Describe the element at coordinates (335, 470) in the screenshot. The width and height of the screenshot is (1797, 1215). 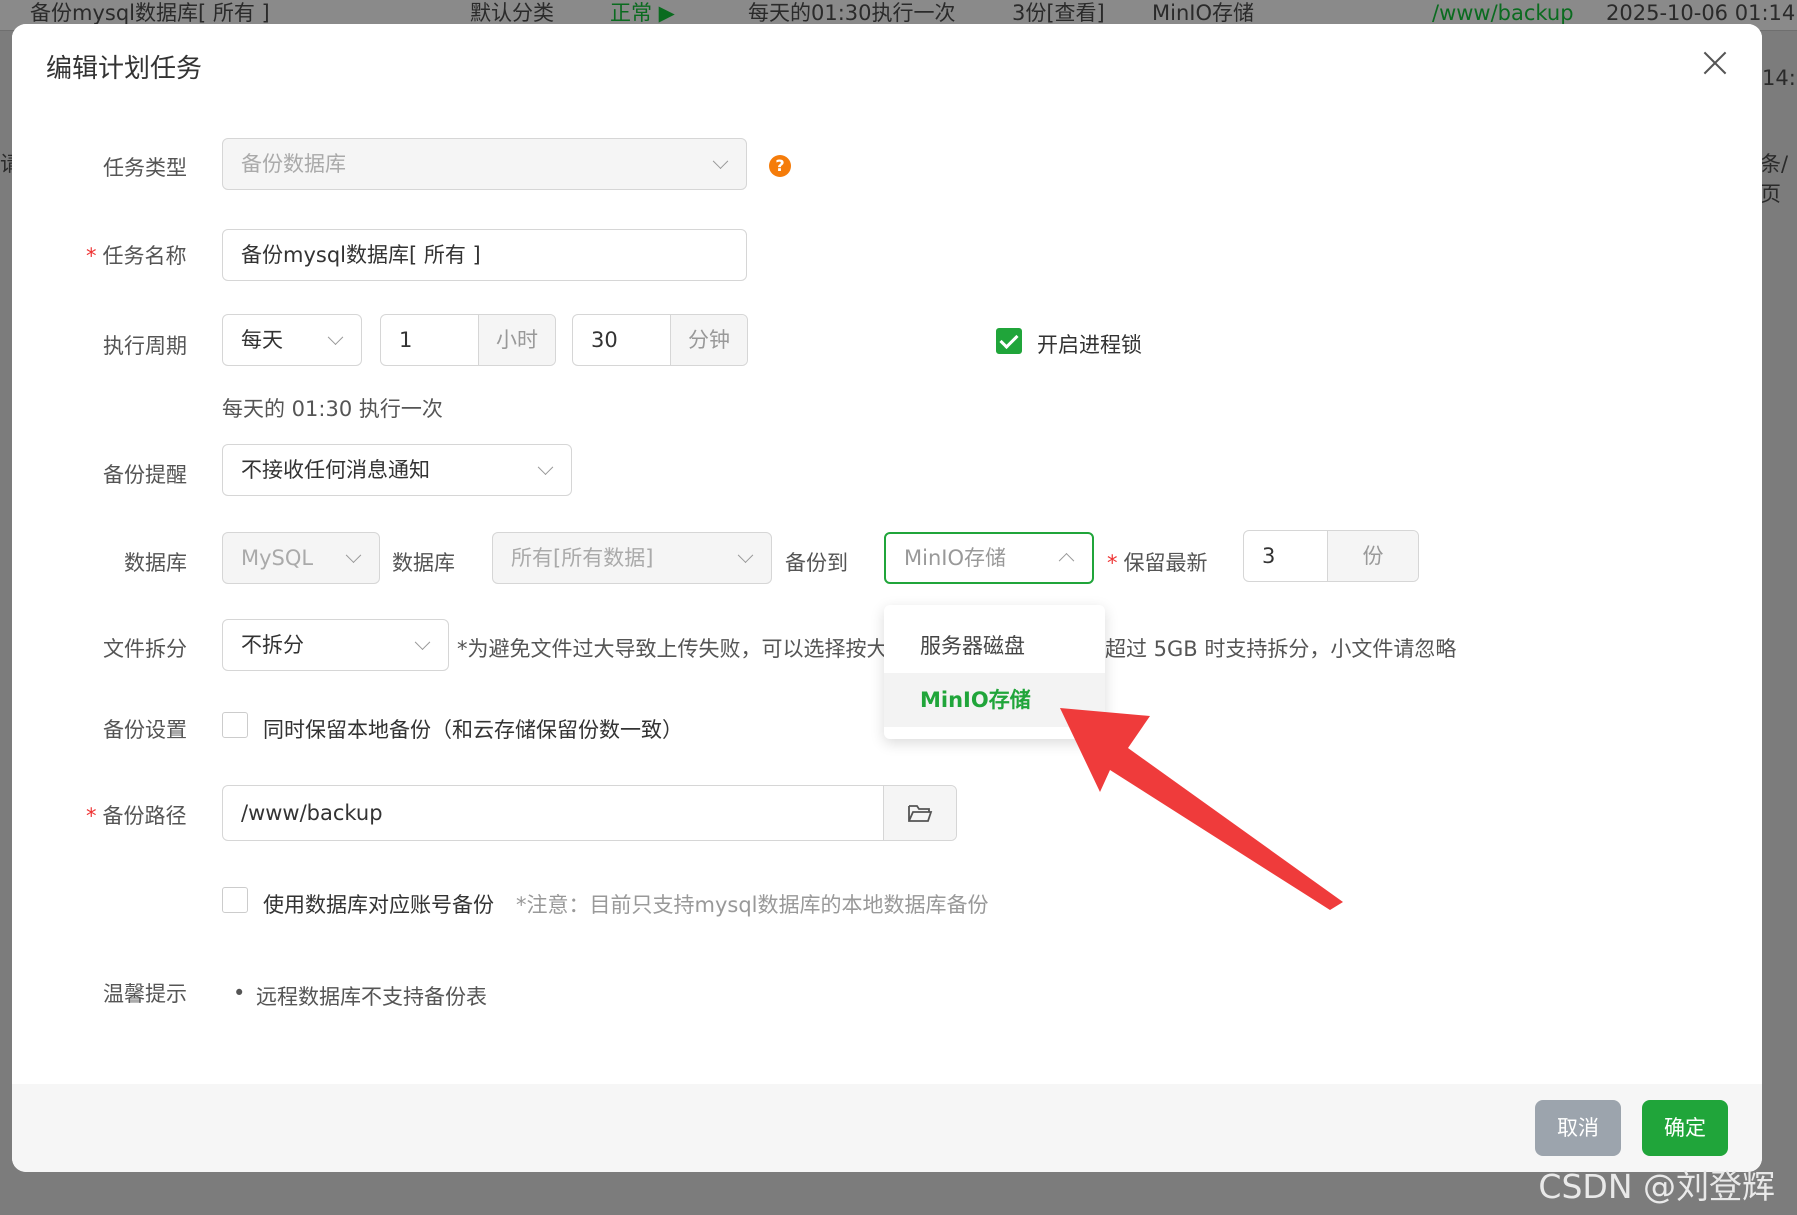
I see `notify-value: 不接收任何消息通知` at that location.